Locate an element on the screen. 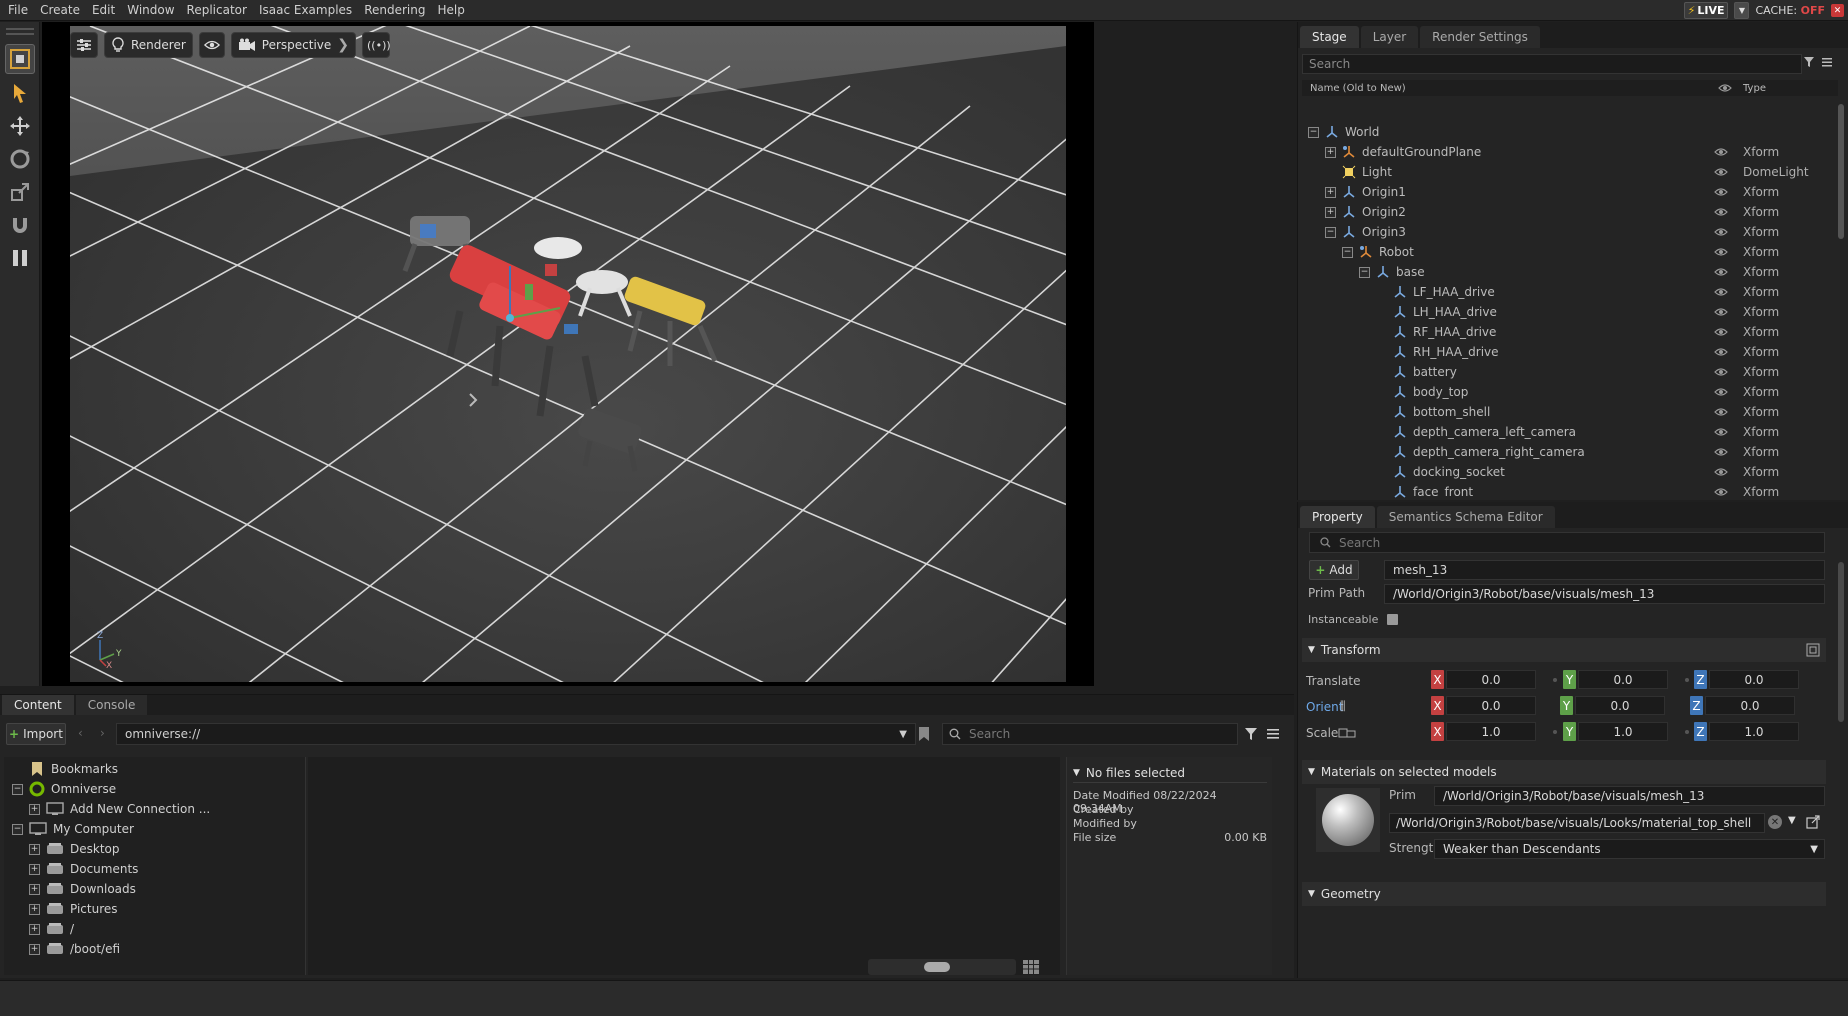  content-tree-row: + Desktop is located at coordinates (154, 849).